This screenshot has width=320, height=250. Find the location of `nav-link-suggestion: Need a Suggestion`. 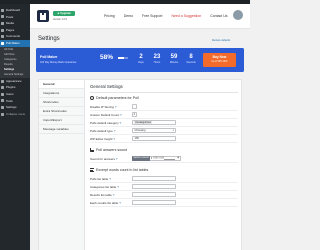

nav-link-suggestion: Need a Suggestion is located at coordinates (186, 16).